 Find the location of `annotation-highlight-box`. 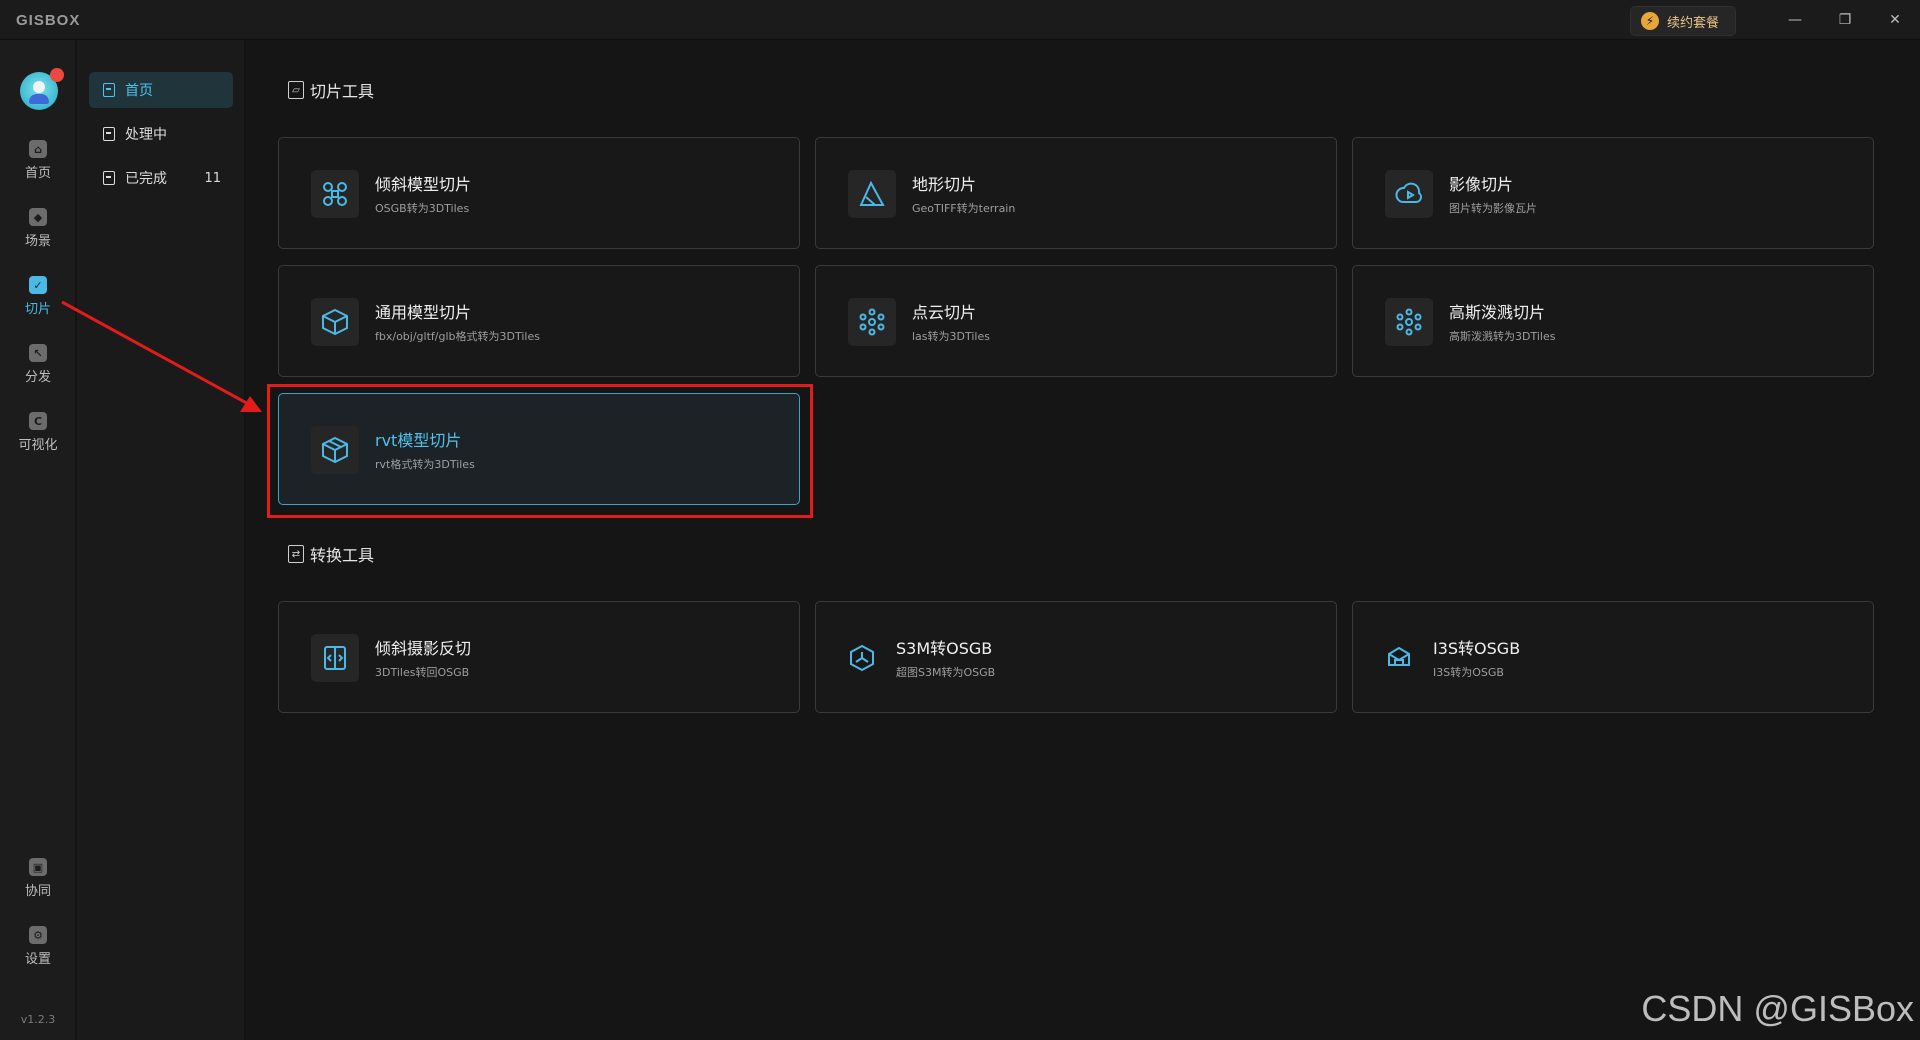

annotation-highlight-box is located at coordinates (540, 451).